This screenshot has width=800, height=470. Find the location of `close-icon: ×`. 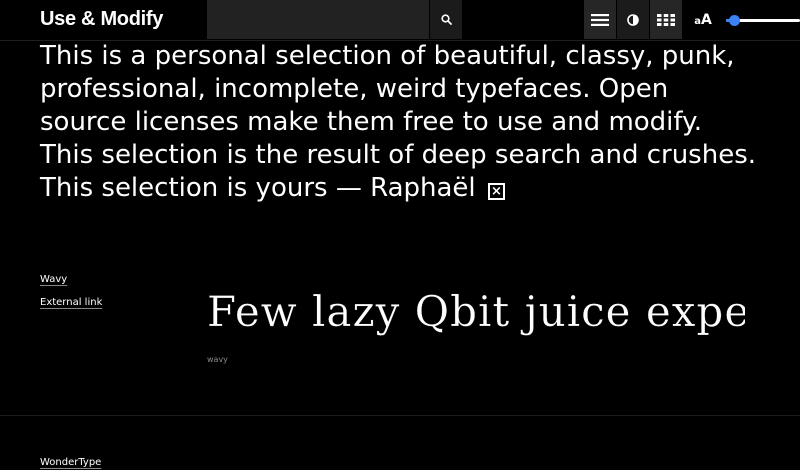

close-icon: × is located at coordinates (496, 191).